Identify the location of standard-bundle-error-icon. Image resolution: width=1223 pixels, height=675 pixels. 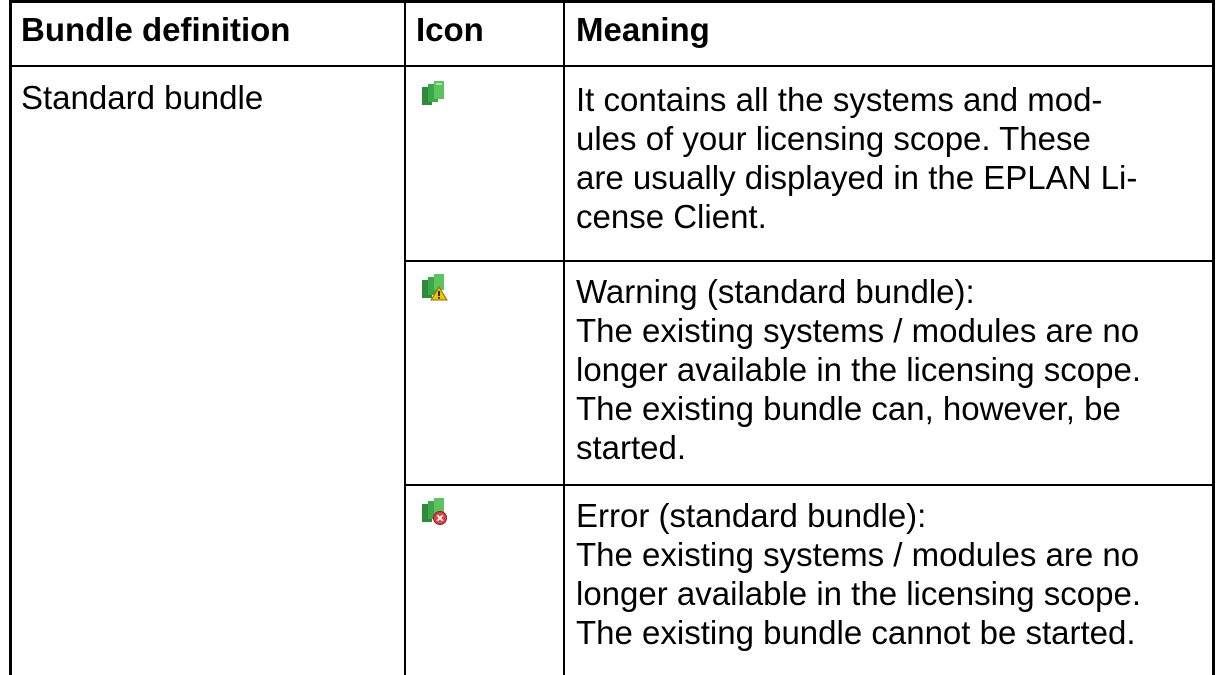
(434, 511).